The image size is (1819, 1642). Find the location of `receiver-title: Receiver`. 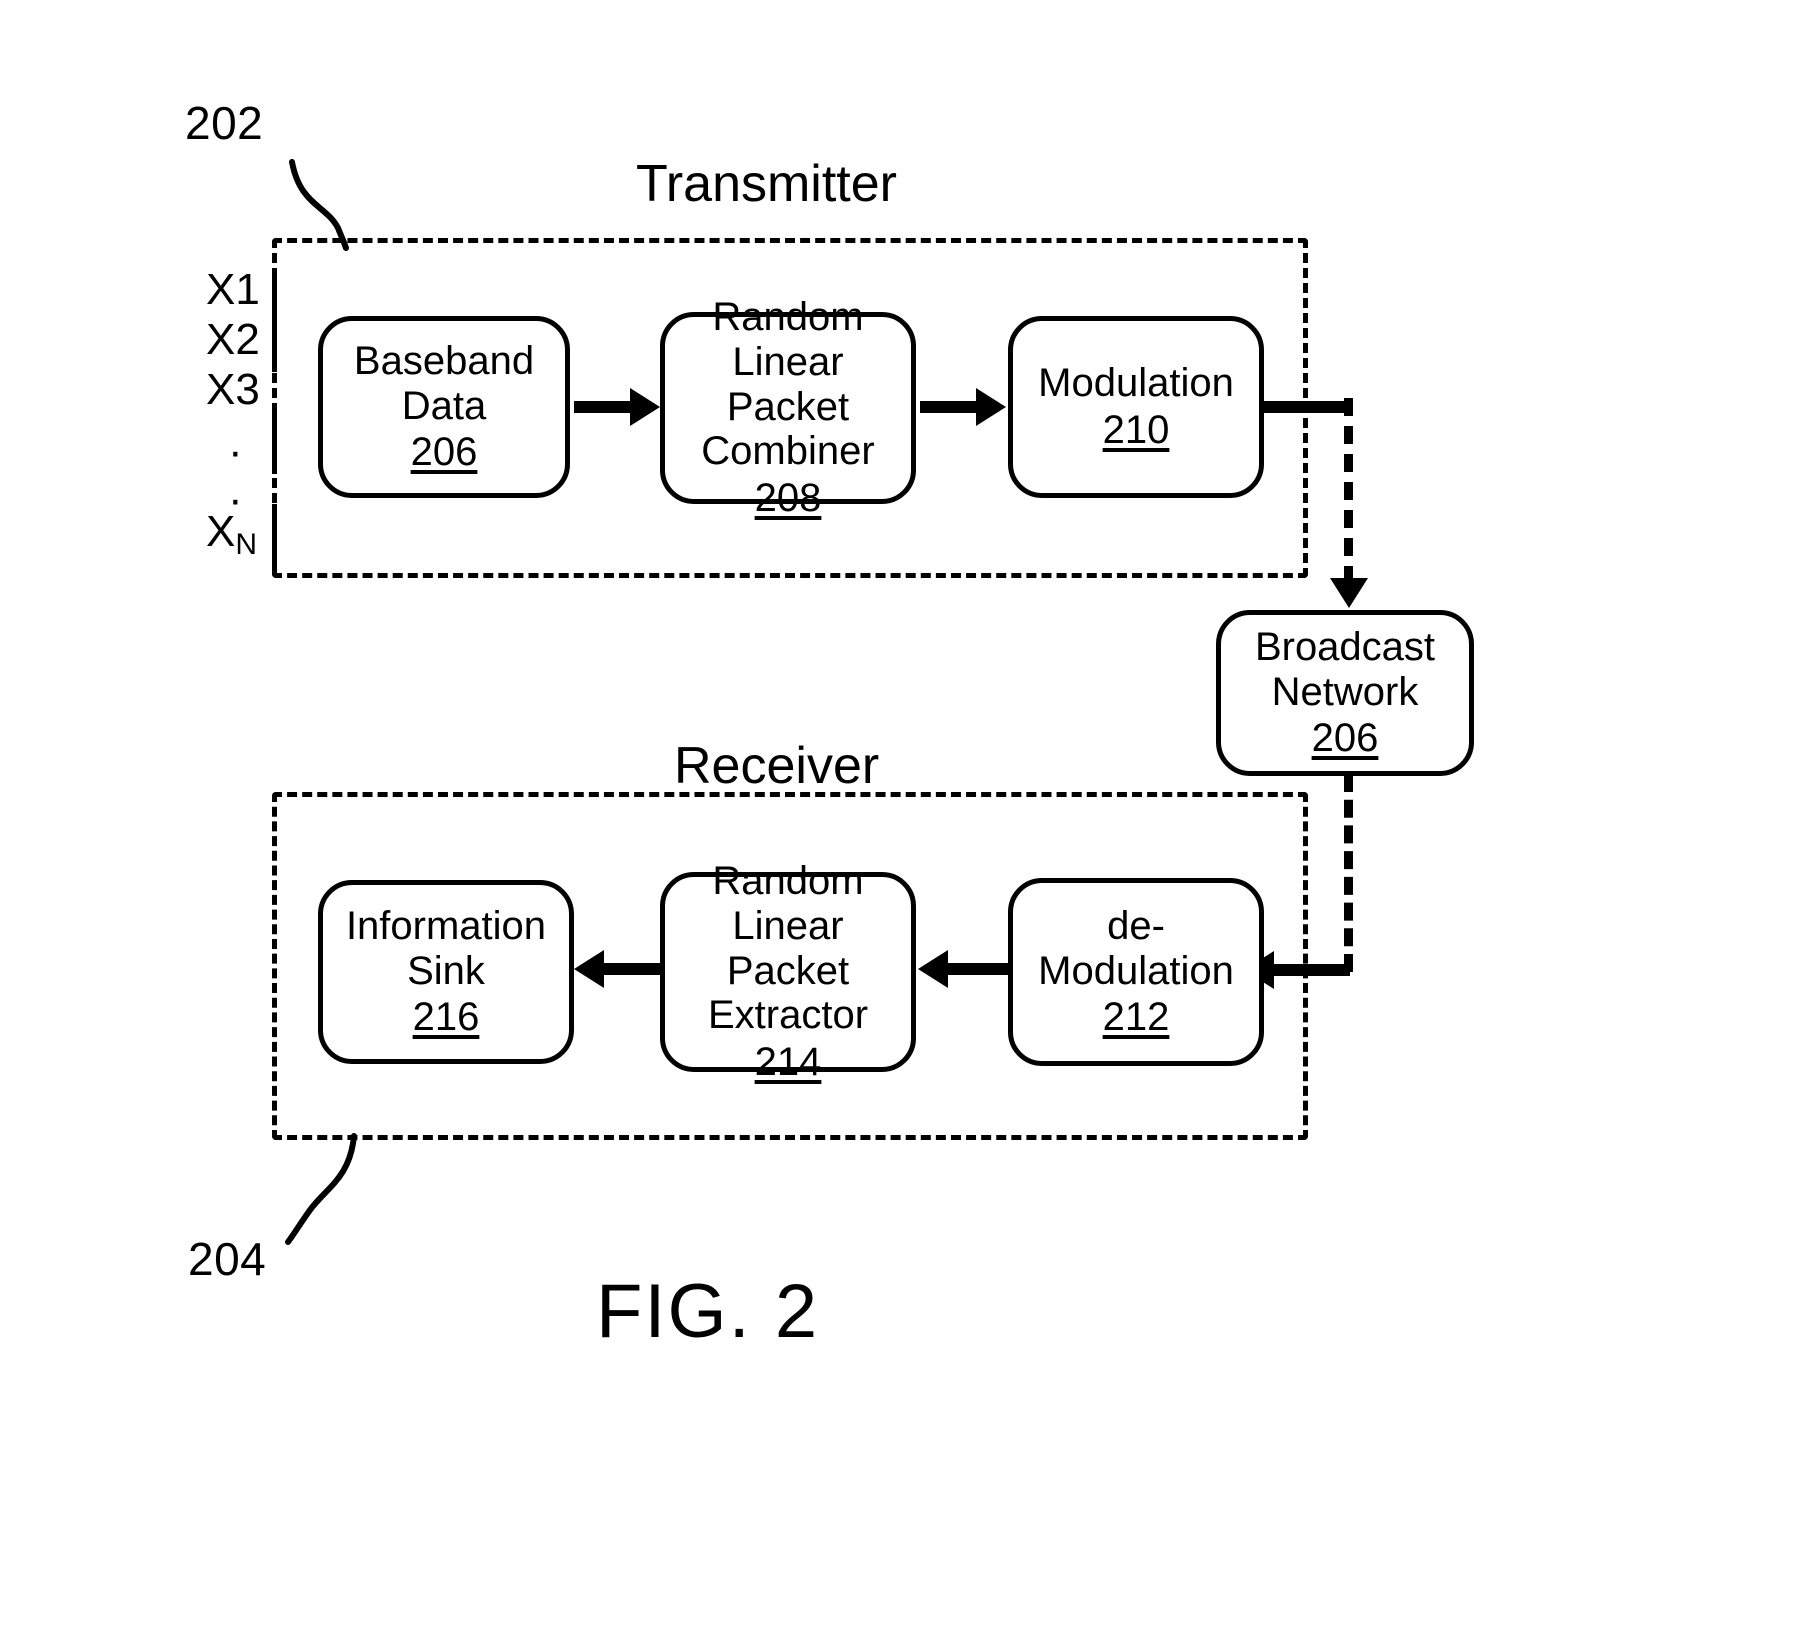

receiver-title: Receiver is located at coordinates (777, 766).